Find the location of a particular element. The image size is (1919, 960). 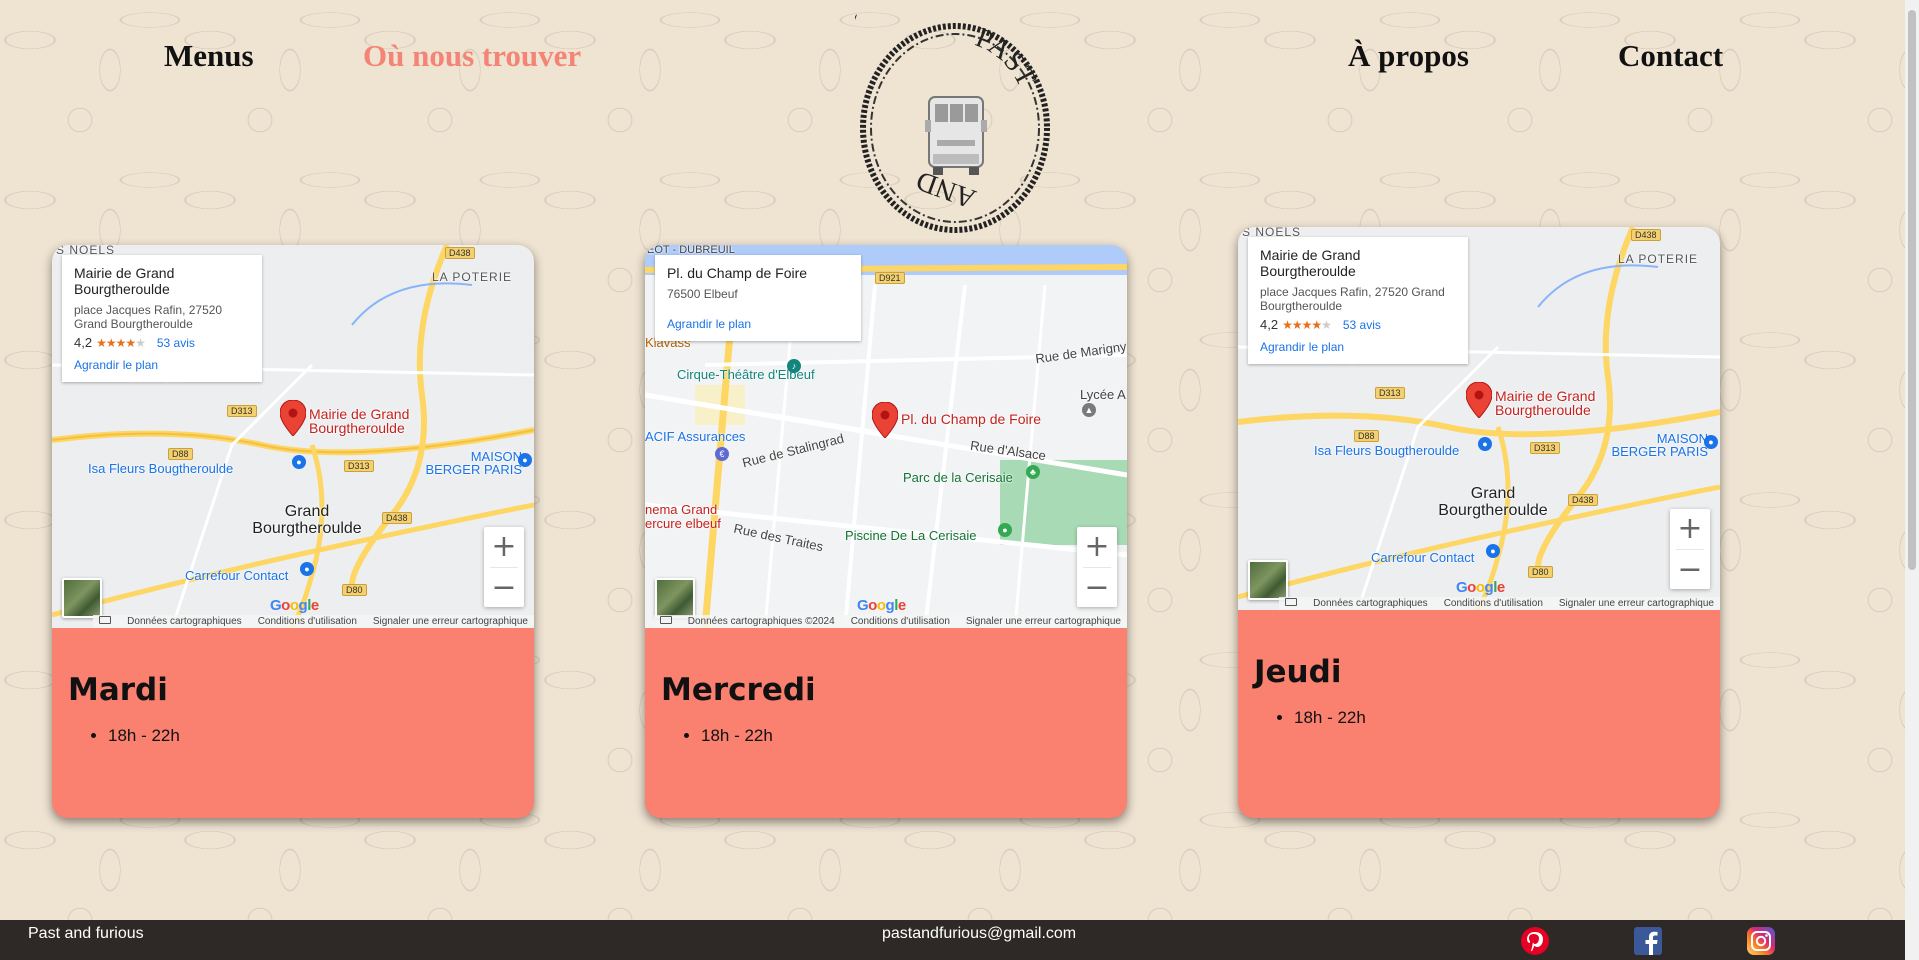

map-marker-label: Pl. du Champ de Foire is located at coordinates (971, 419).